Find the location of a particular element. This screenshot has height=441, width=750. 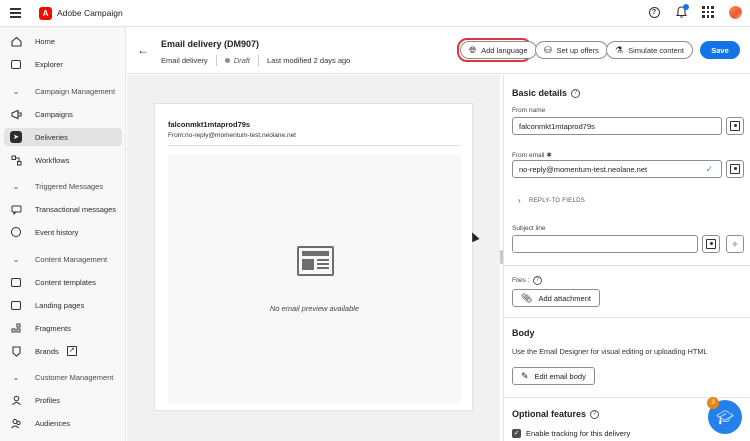

fragments-icon is located at coordinates (16, 328).